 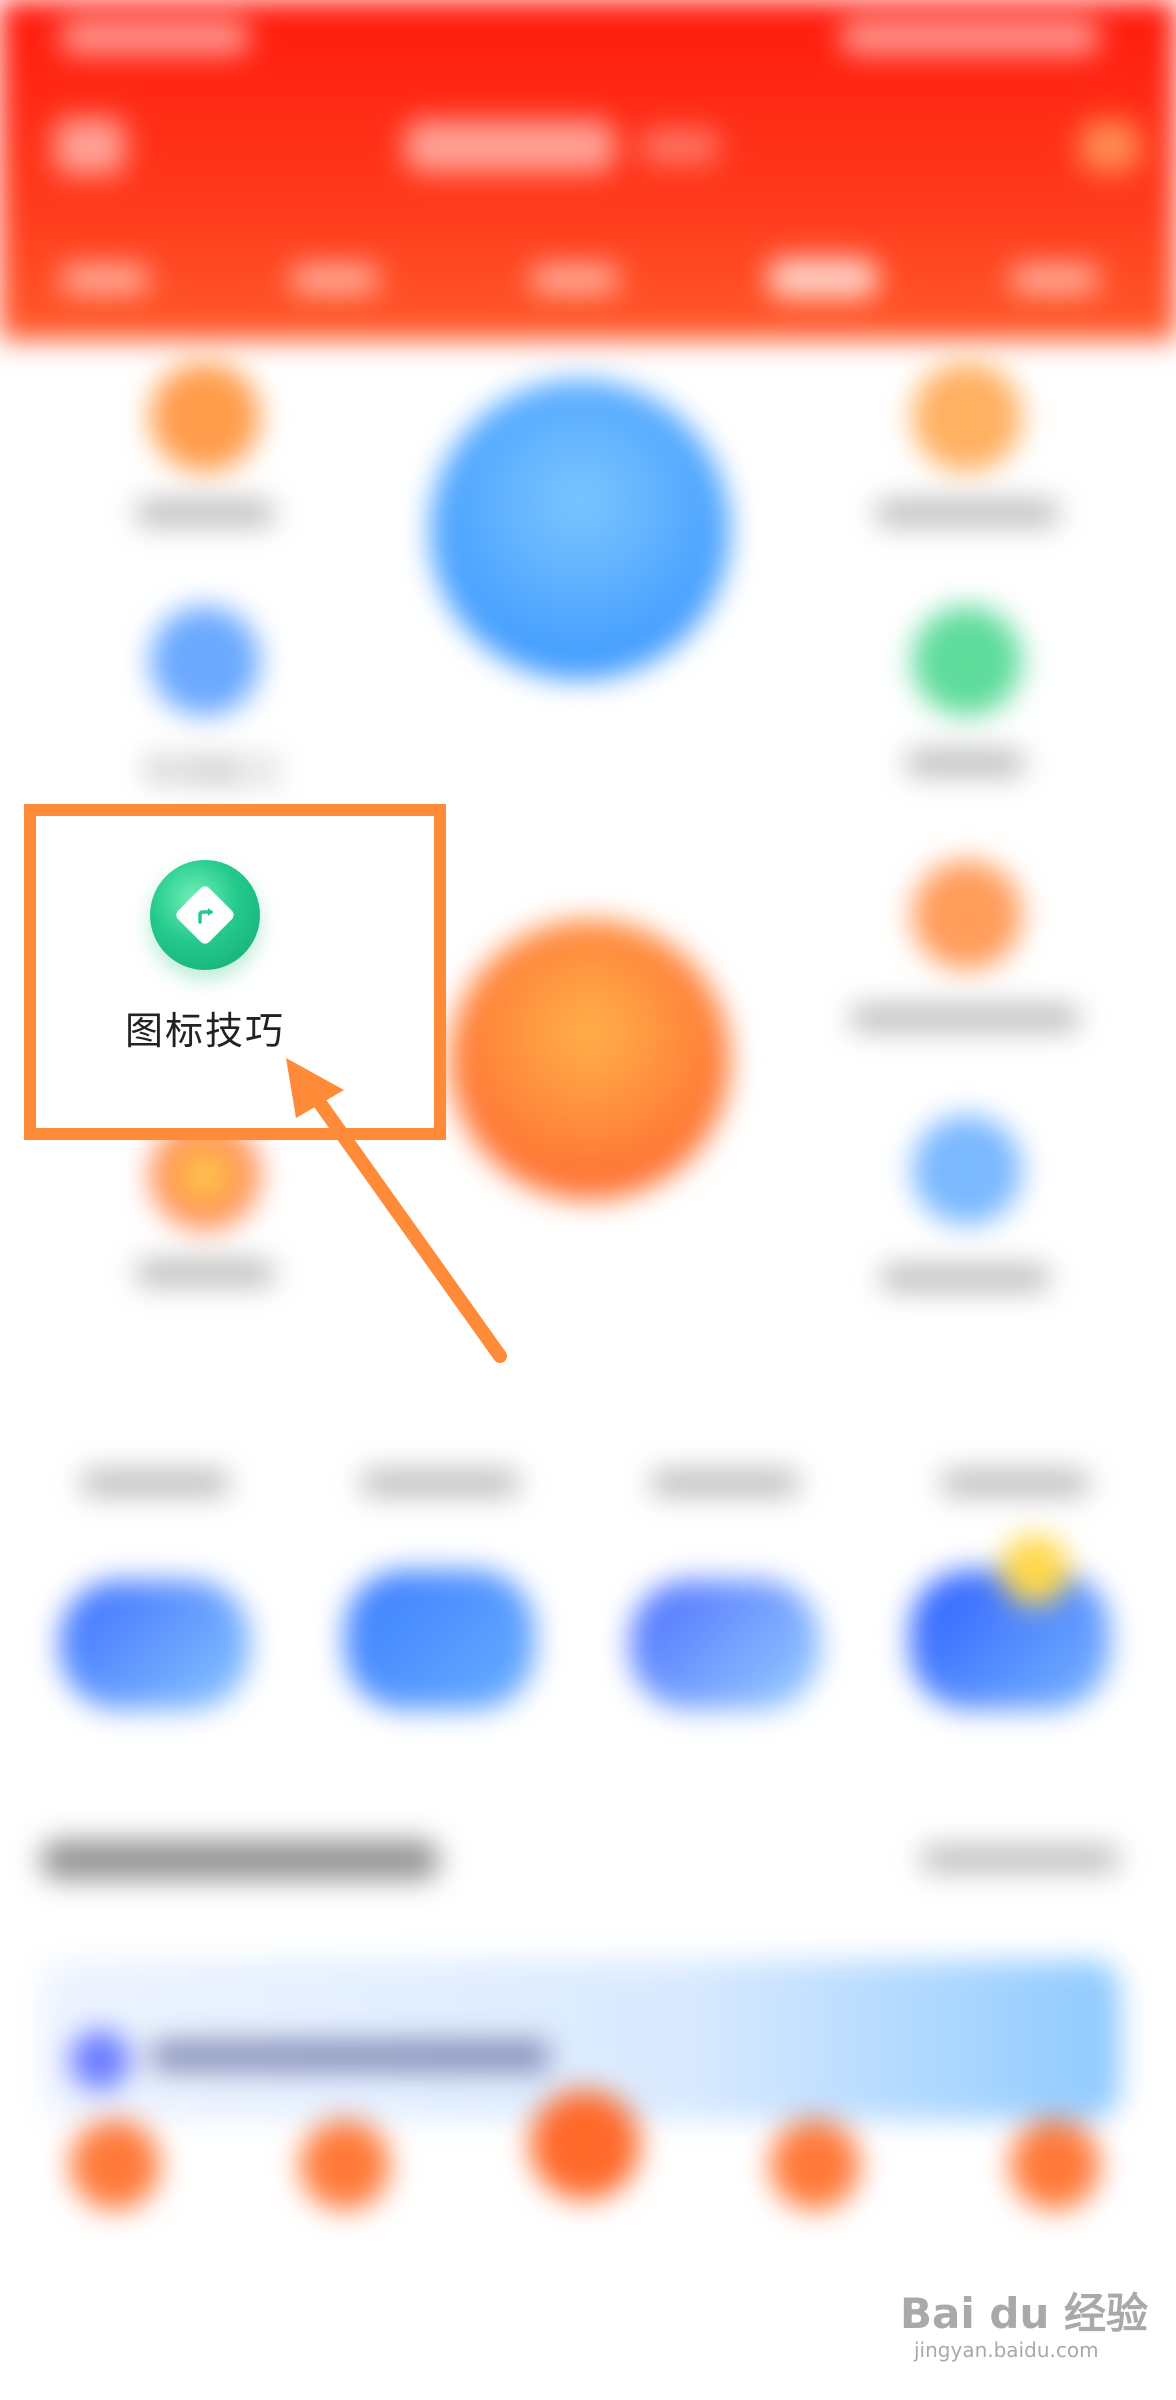 I want to click on watermark-site: jingyan.baidu.com, so click(x=1006, y=2350).